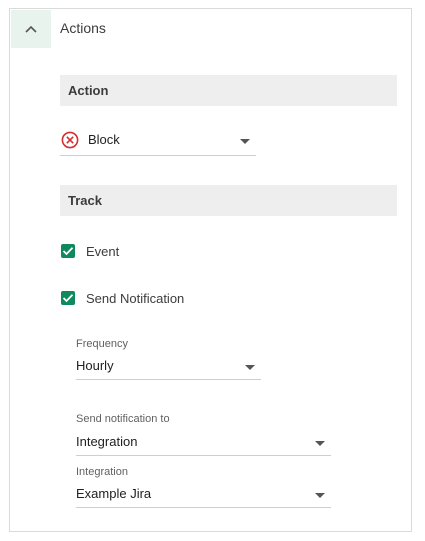 Image resolution: width=425 pixels, height=541 pixels. Describe the element at coordinates (102, 344) in the screenshot. I see `frequency-label: Frequency` at that location.